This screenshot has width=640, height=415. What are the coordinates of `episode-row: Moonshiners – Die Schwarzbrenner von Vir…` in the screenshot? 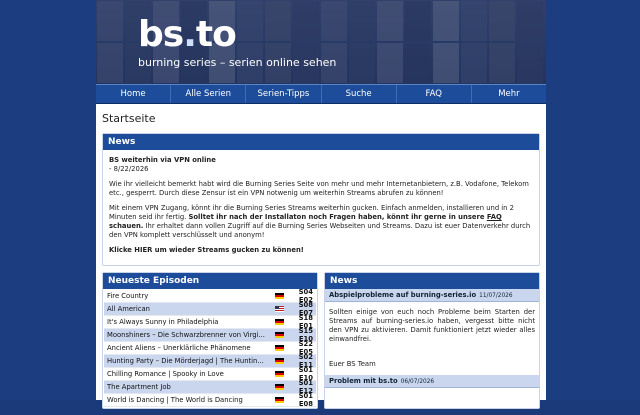 It's located at (210, 335).